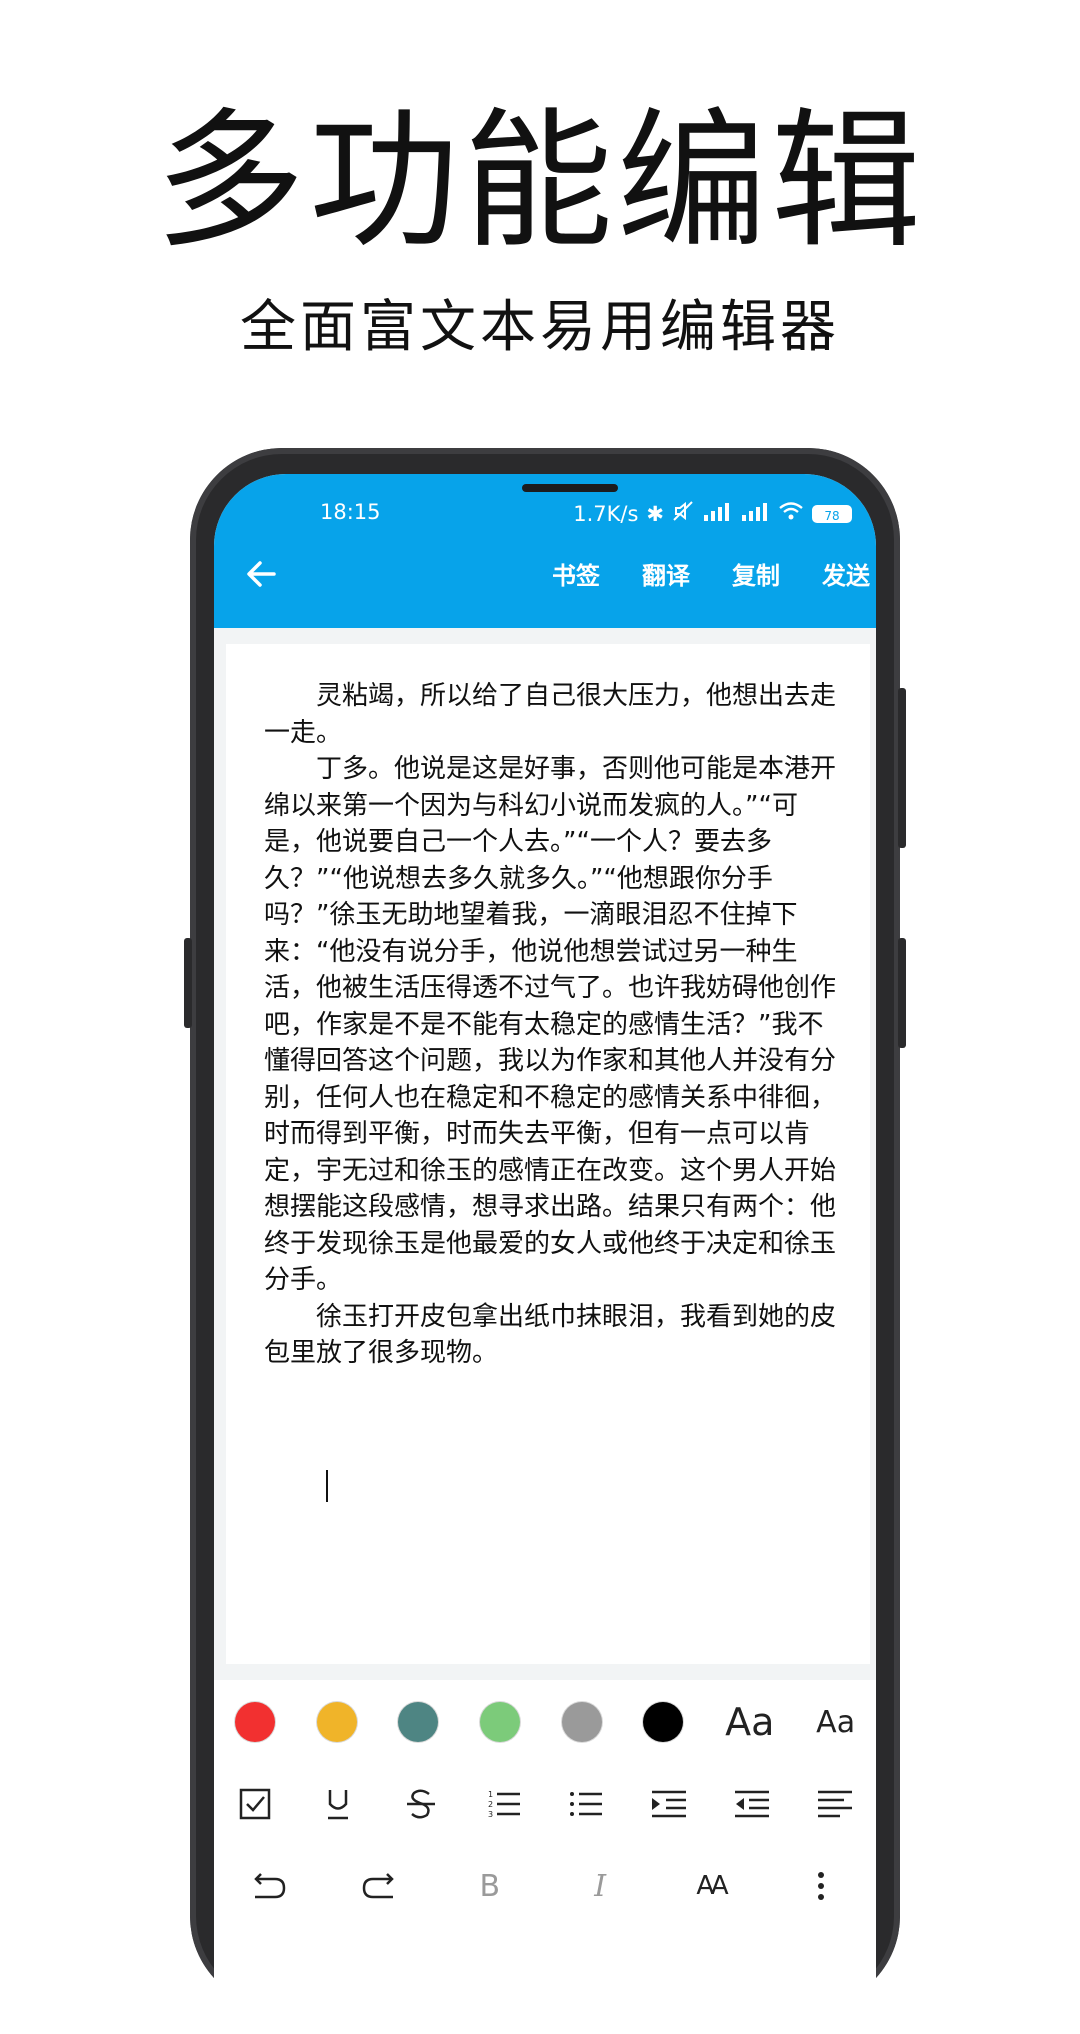  Describe the element at coordinates (500, 1722) in the screenshot. I see `color-swatch-green` at that location.